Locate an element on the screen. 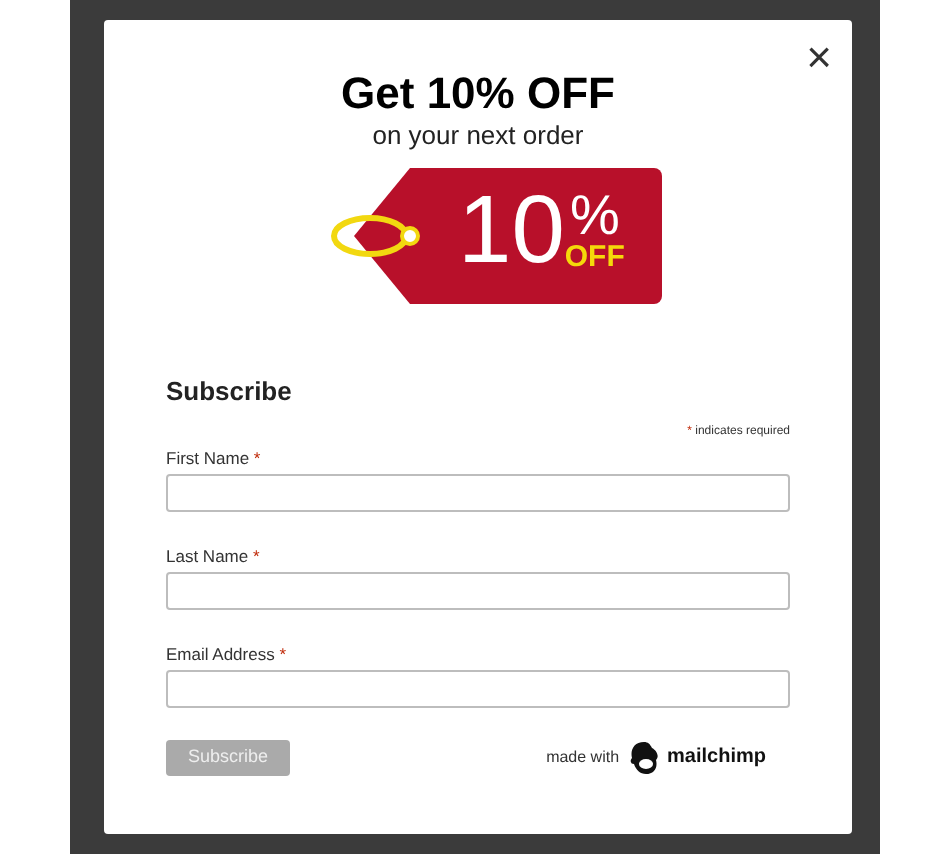 The height and width of the screenshot is (854, 948). form-heading: Subscribe is located at coordinates (230, 392).